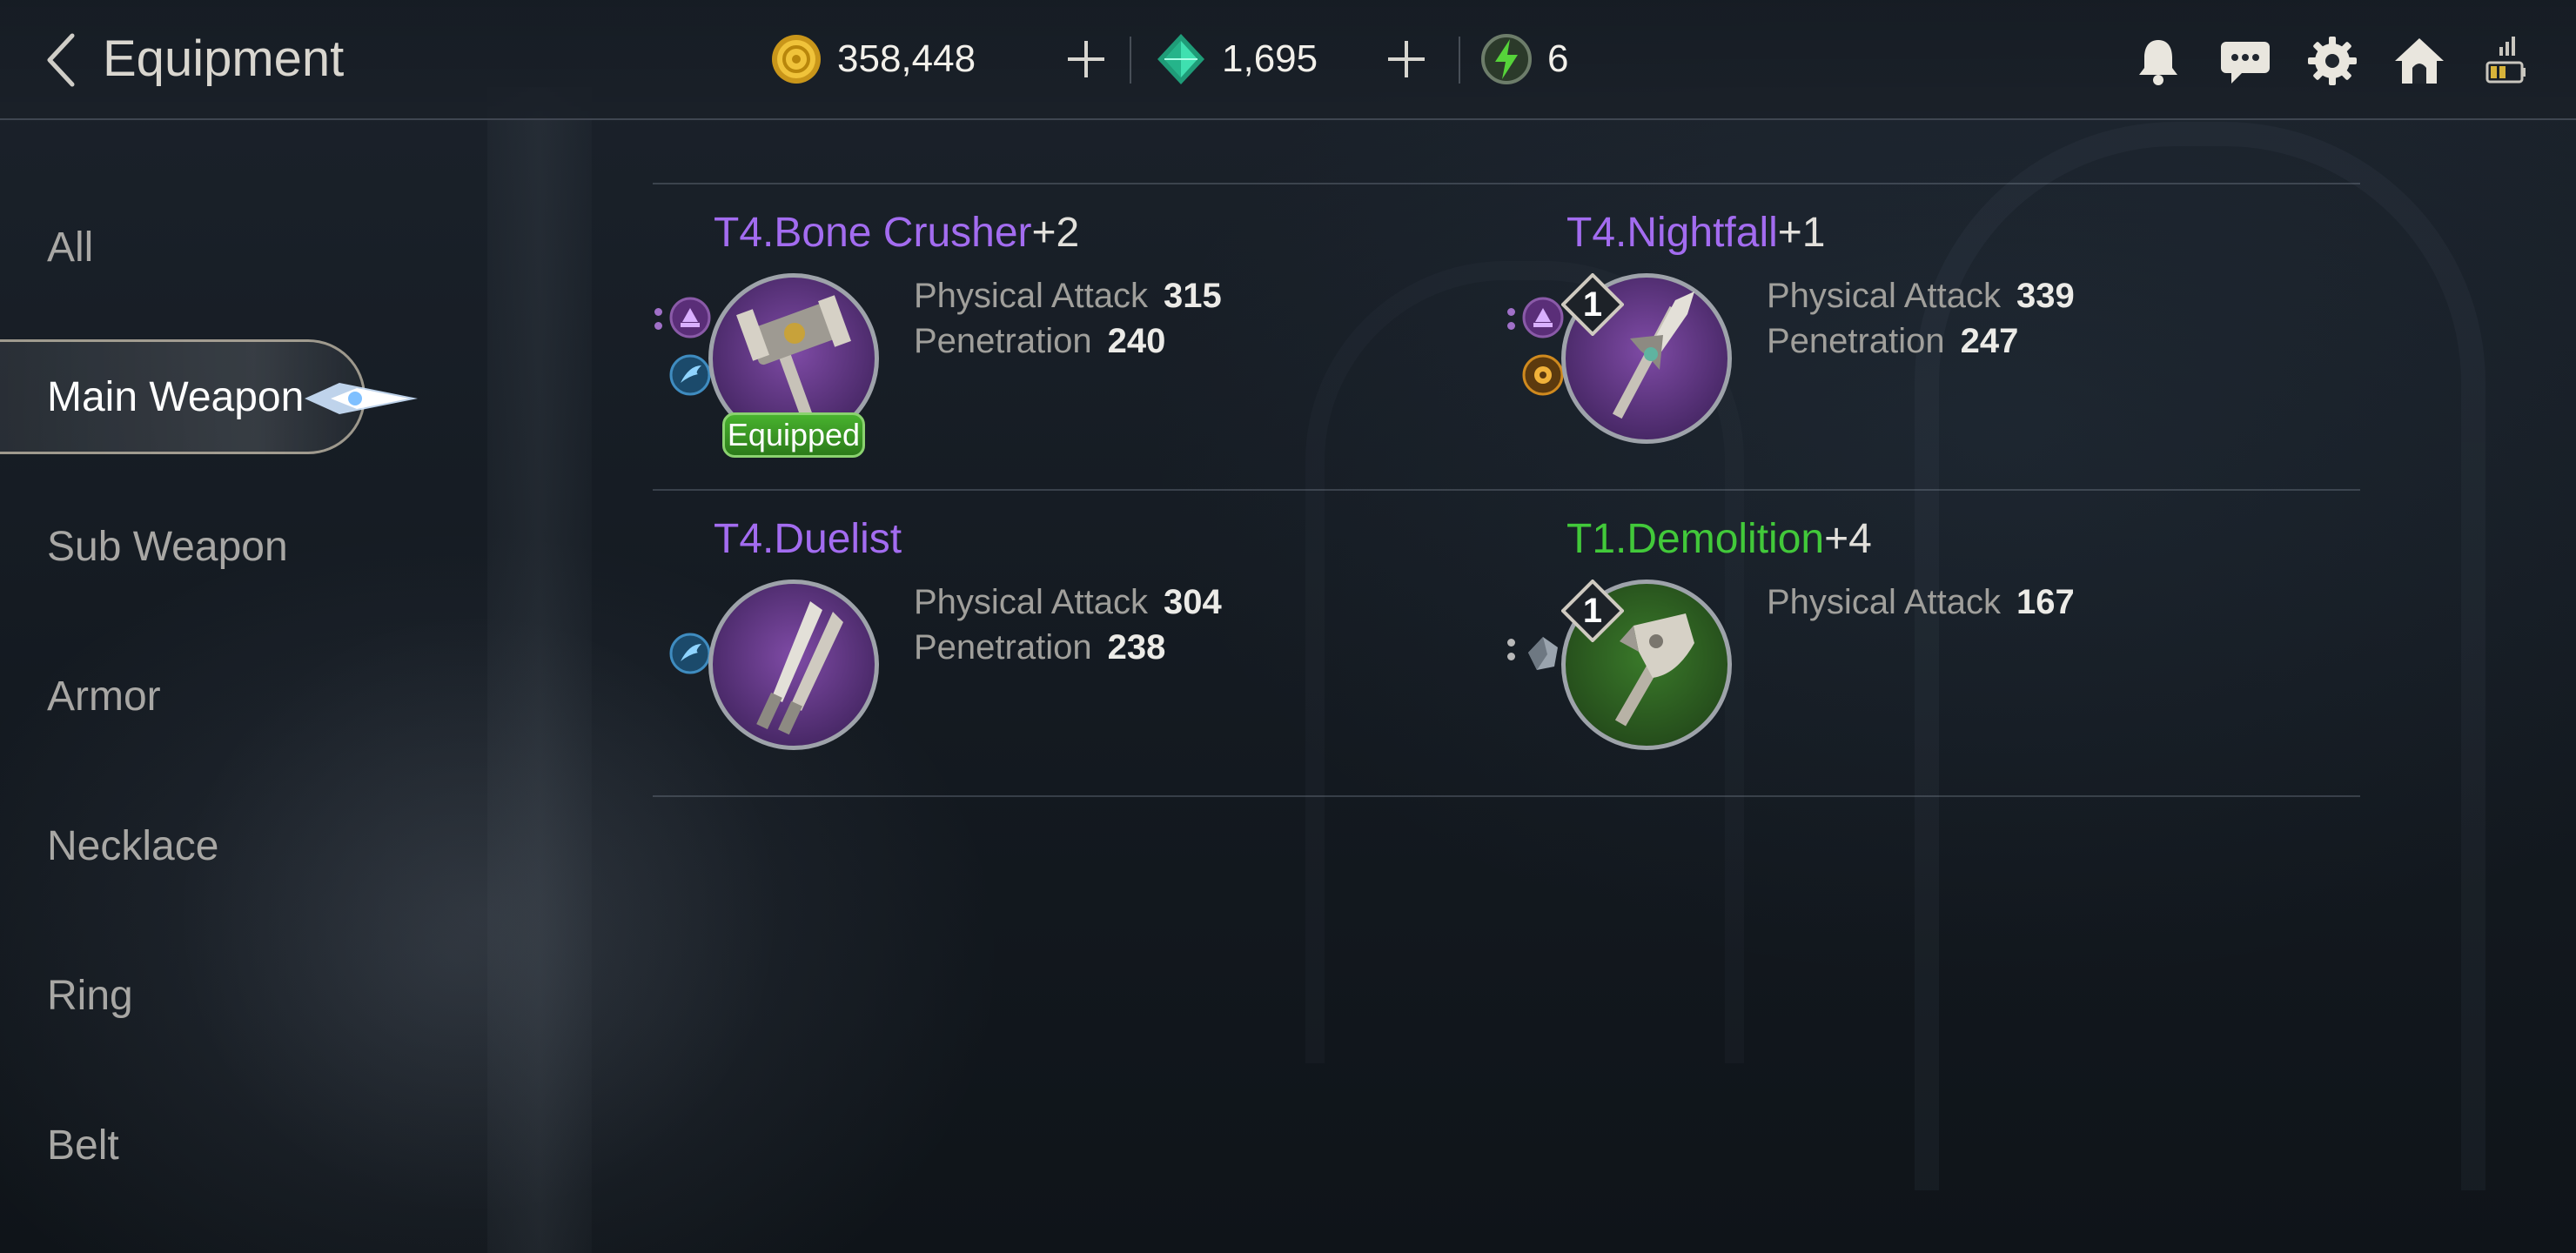  Describe the element at coordinates (1898, 647) in the screenshot. I see `equipment-item: T1.Demolition+4 1 Physical Attack 167` at that location.